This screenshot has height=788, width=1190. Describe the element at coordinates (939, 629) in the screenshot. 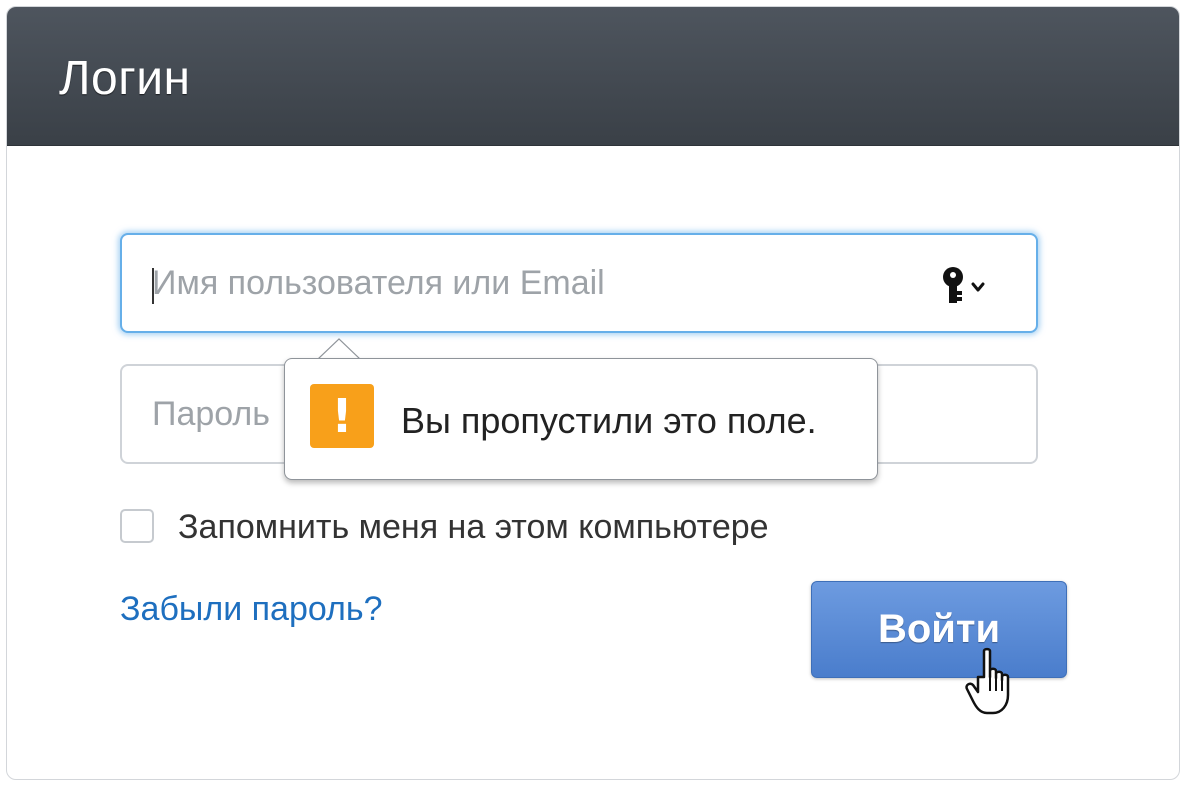

I see `login-button: Войти` at that location.